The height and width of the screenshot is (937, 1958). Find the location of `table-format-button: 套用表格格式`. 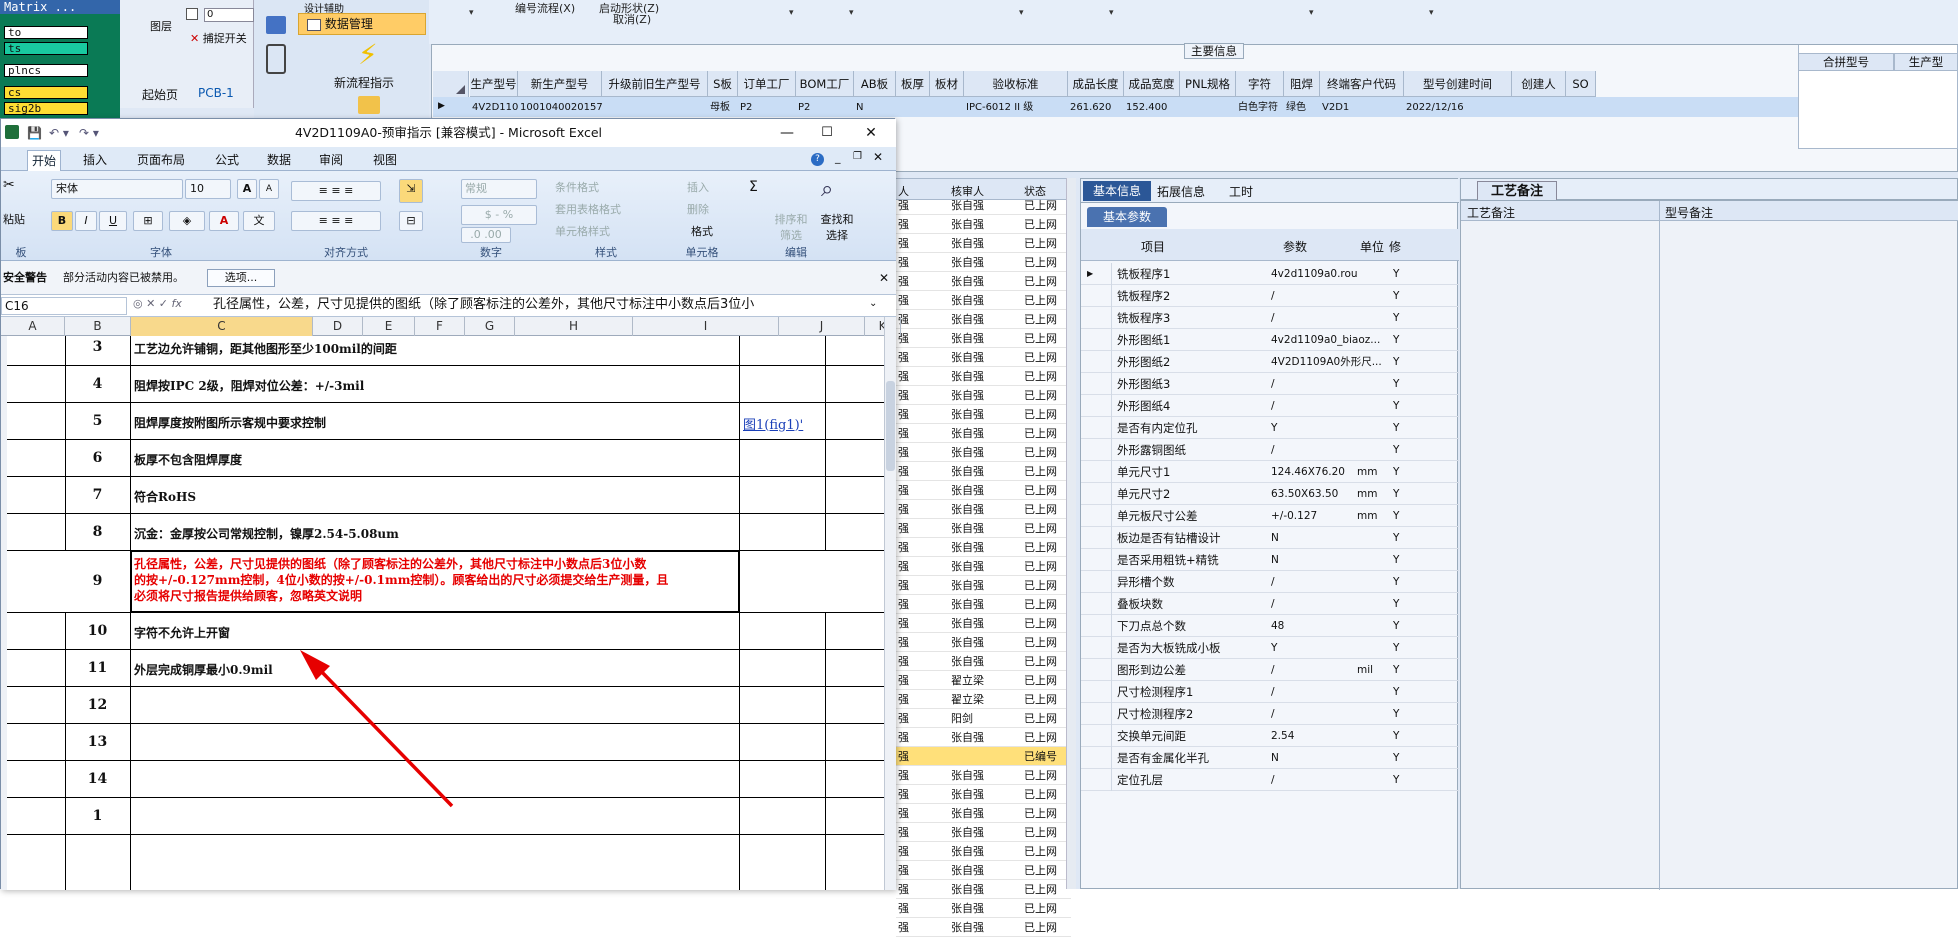

table-format-button: 套用表格格式 is located at coordinates (588, 209).